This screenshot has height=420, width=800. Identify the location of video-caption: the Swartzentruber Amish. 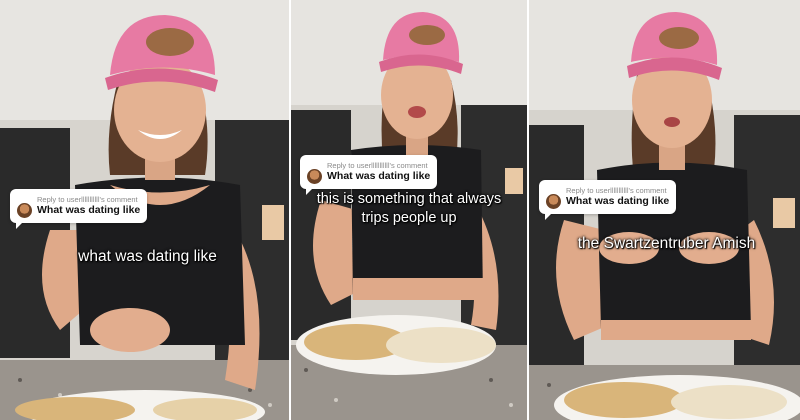
(666, 243).